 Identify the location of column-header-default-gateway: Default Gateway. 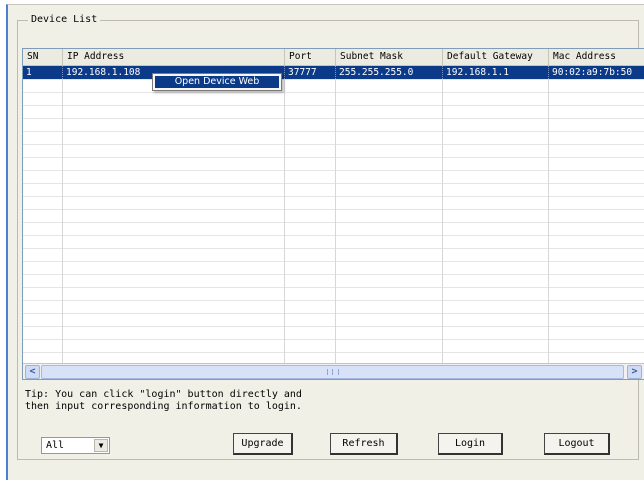
(496, 57).